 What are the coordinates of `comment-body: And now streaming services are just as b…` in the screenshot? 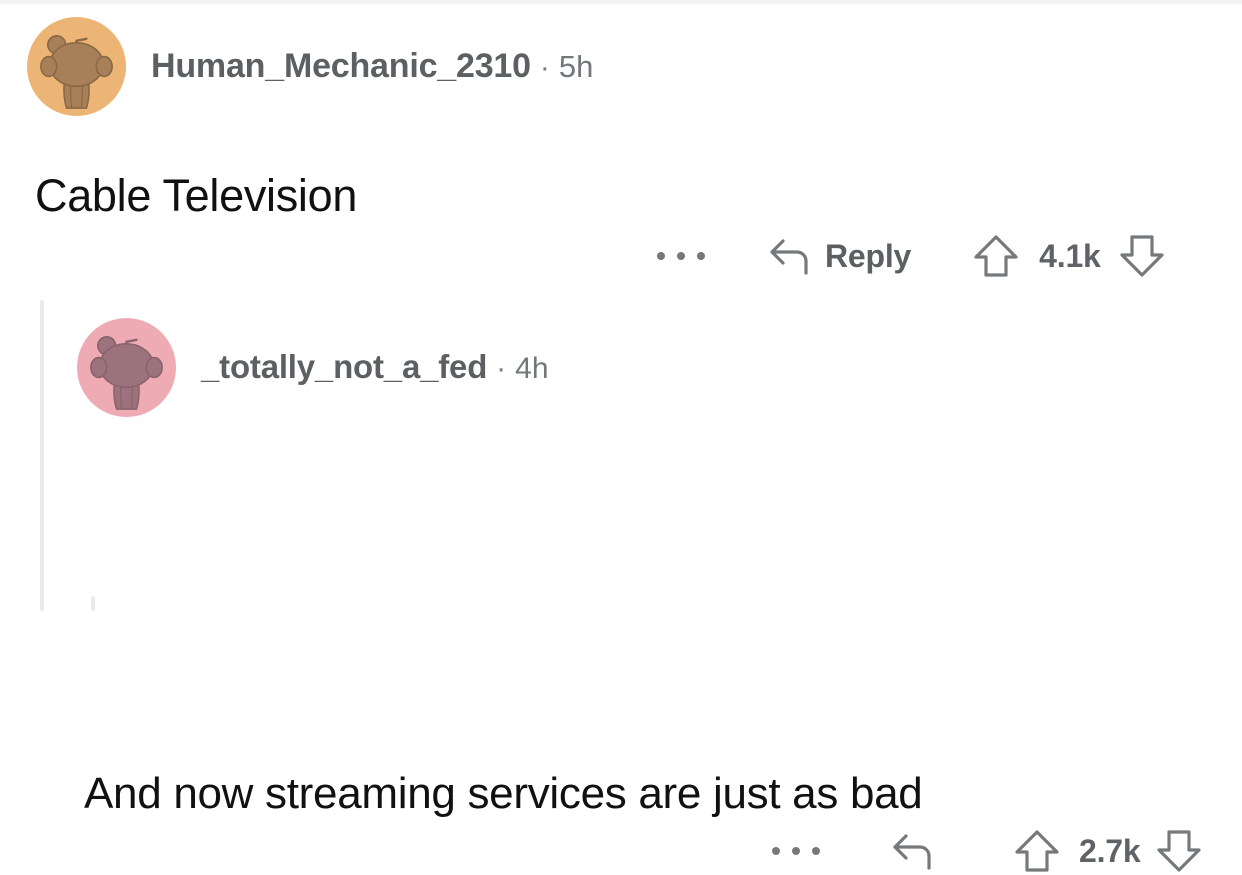 It's located at (503, 793).